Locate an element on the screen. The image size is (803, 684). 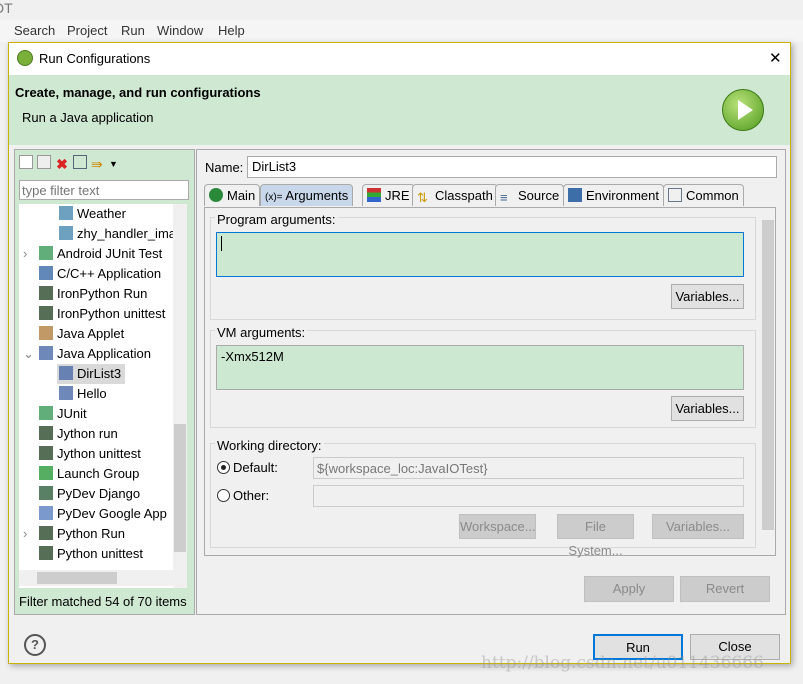
tree-item: Java Applet is located at coordinates (81, 334).